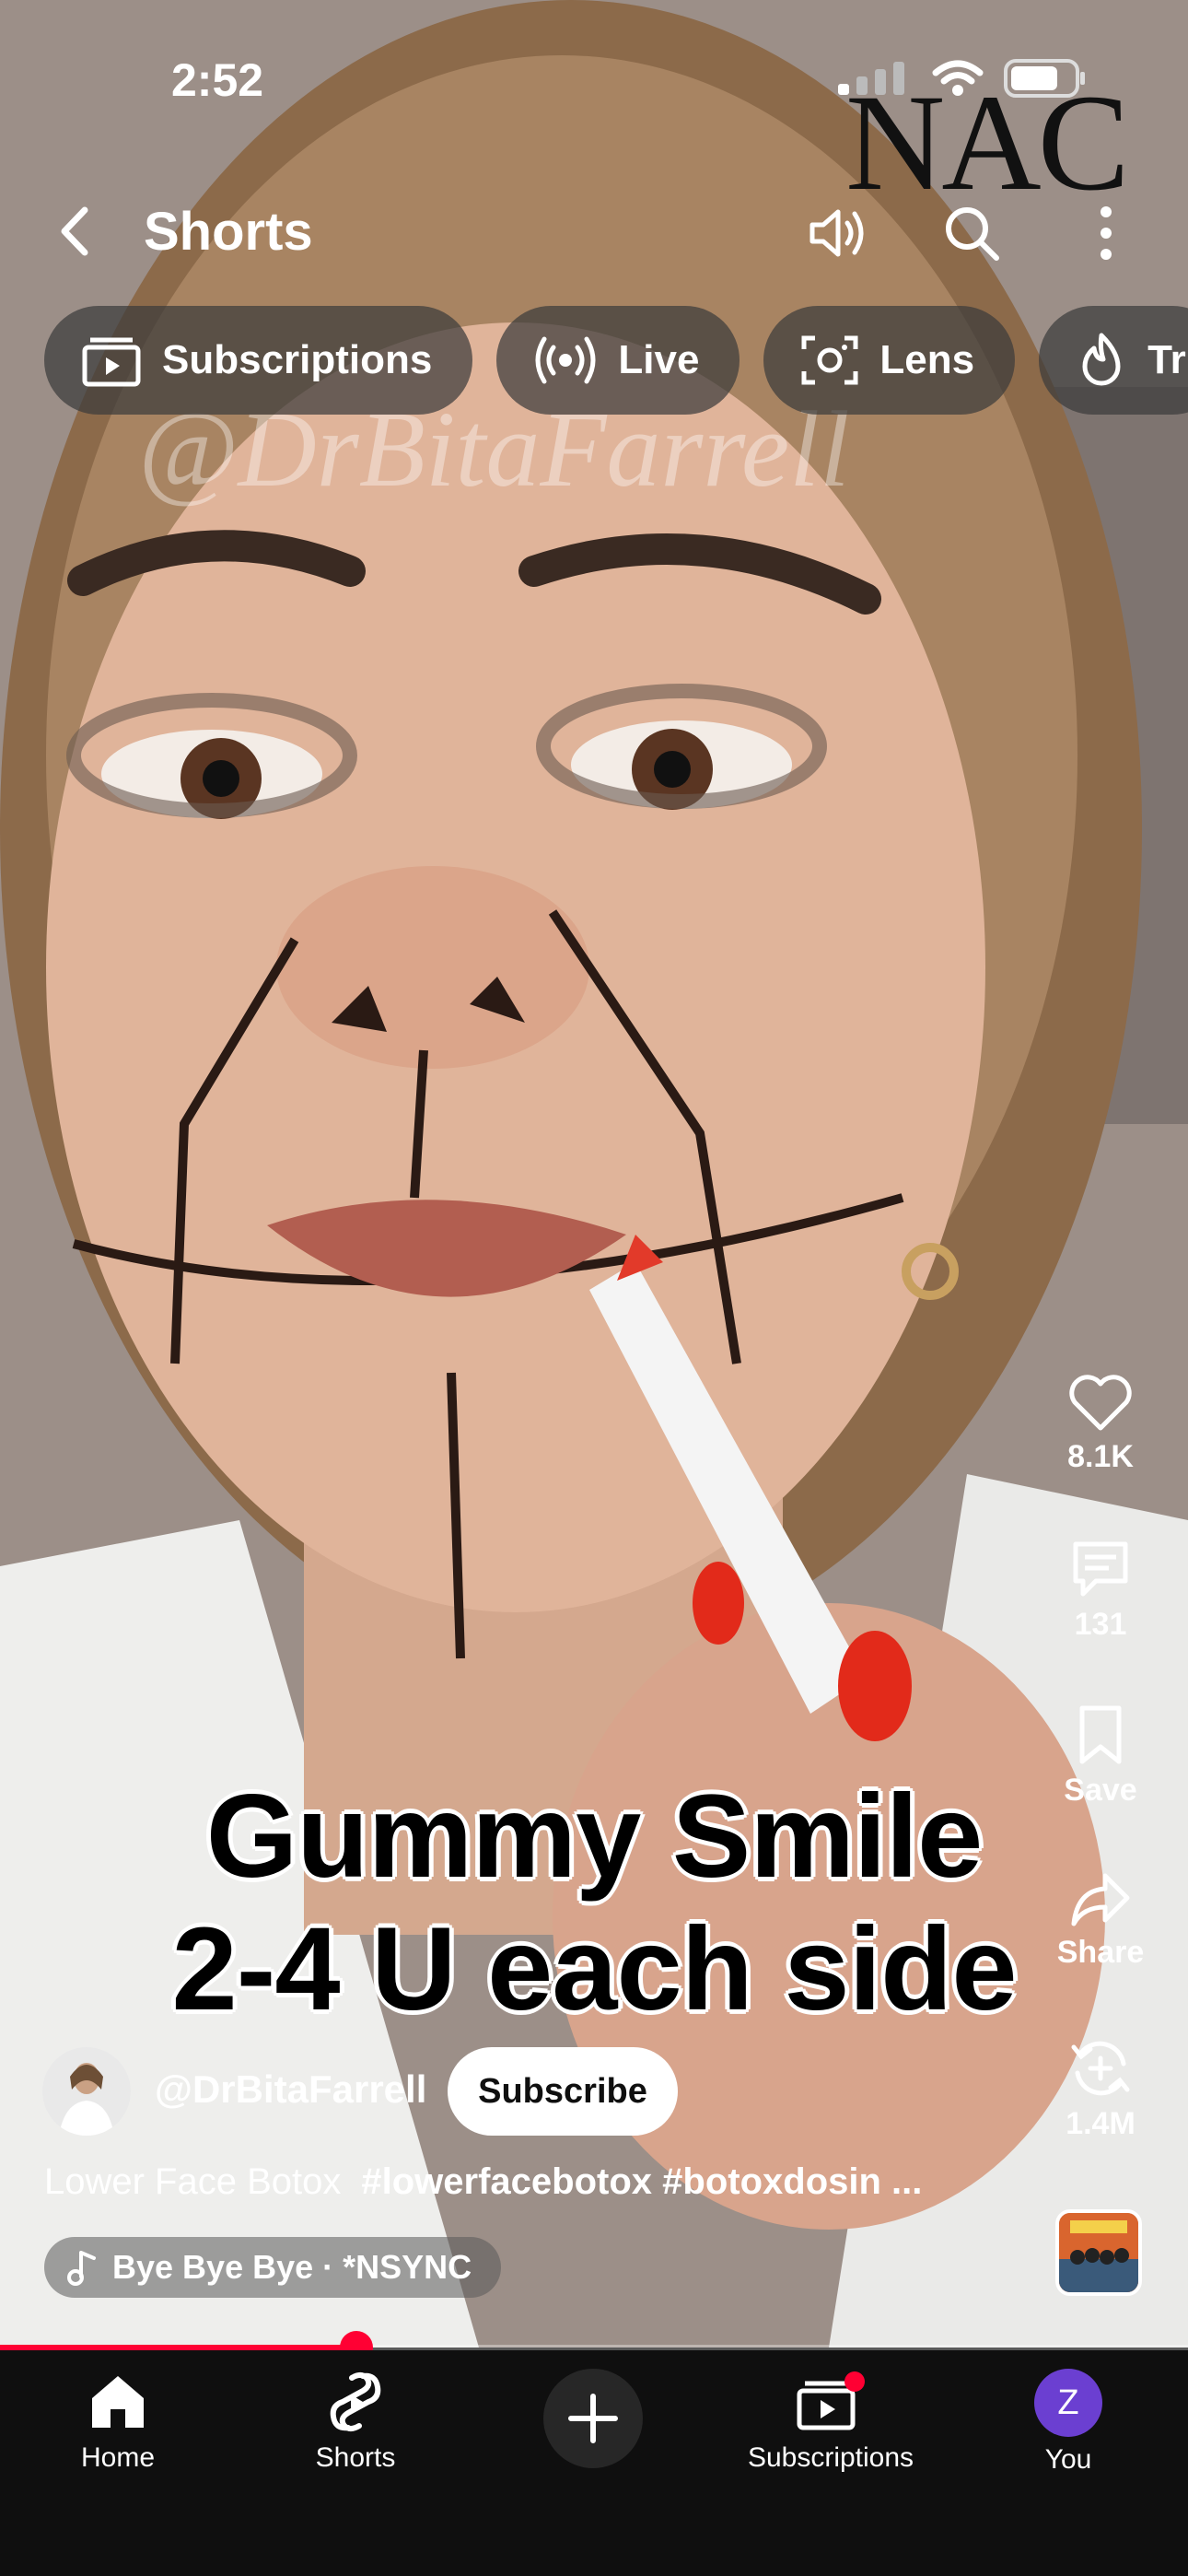 The height and width of the screenshot is (2576, 1188). Describe the element at coordinates (1166, 359) in the screenshot. I see `chip-label: Tr` at that location.